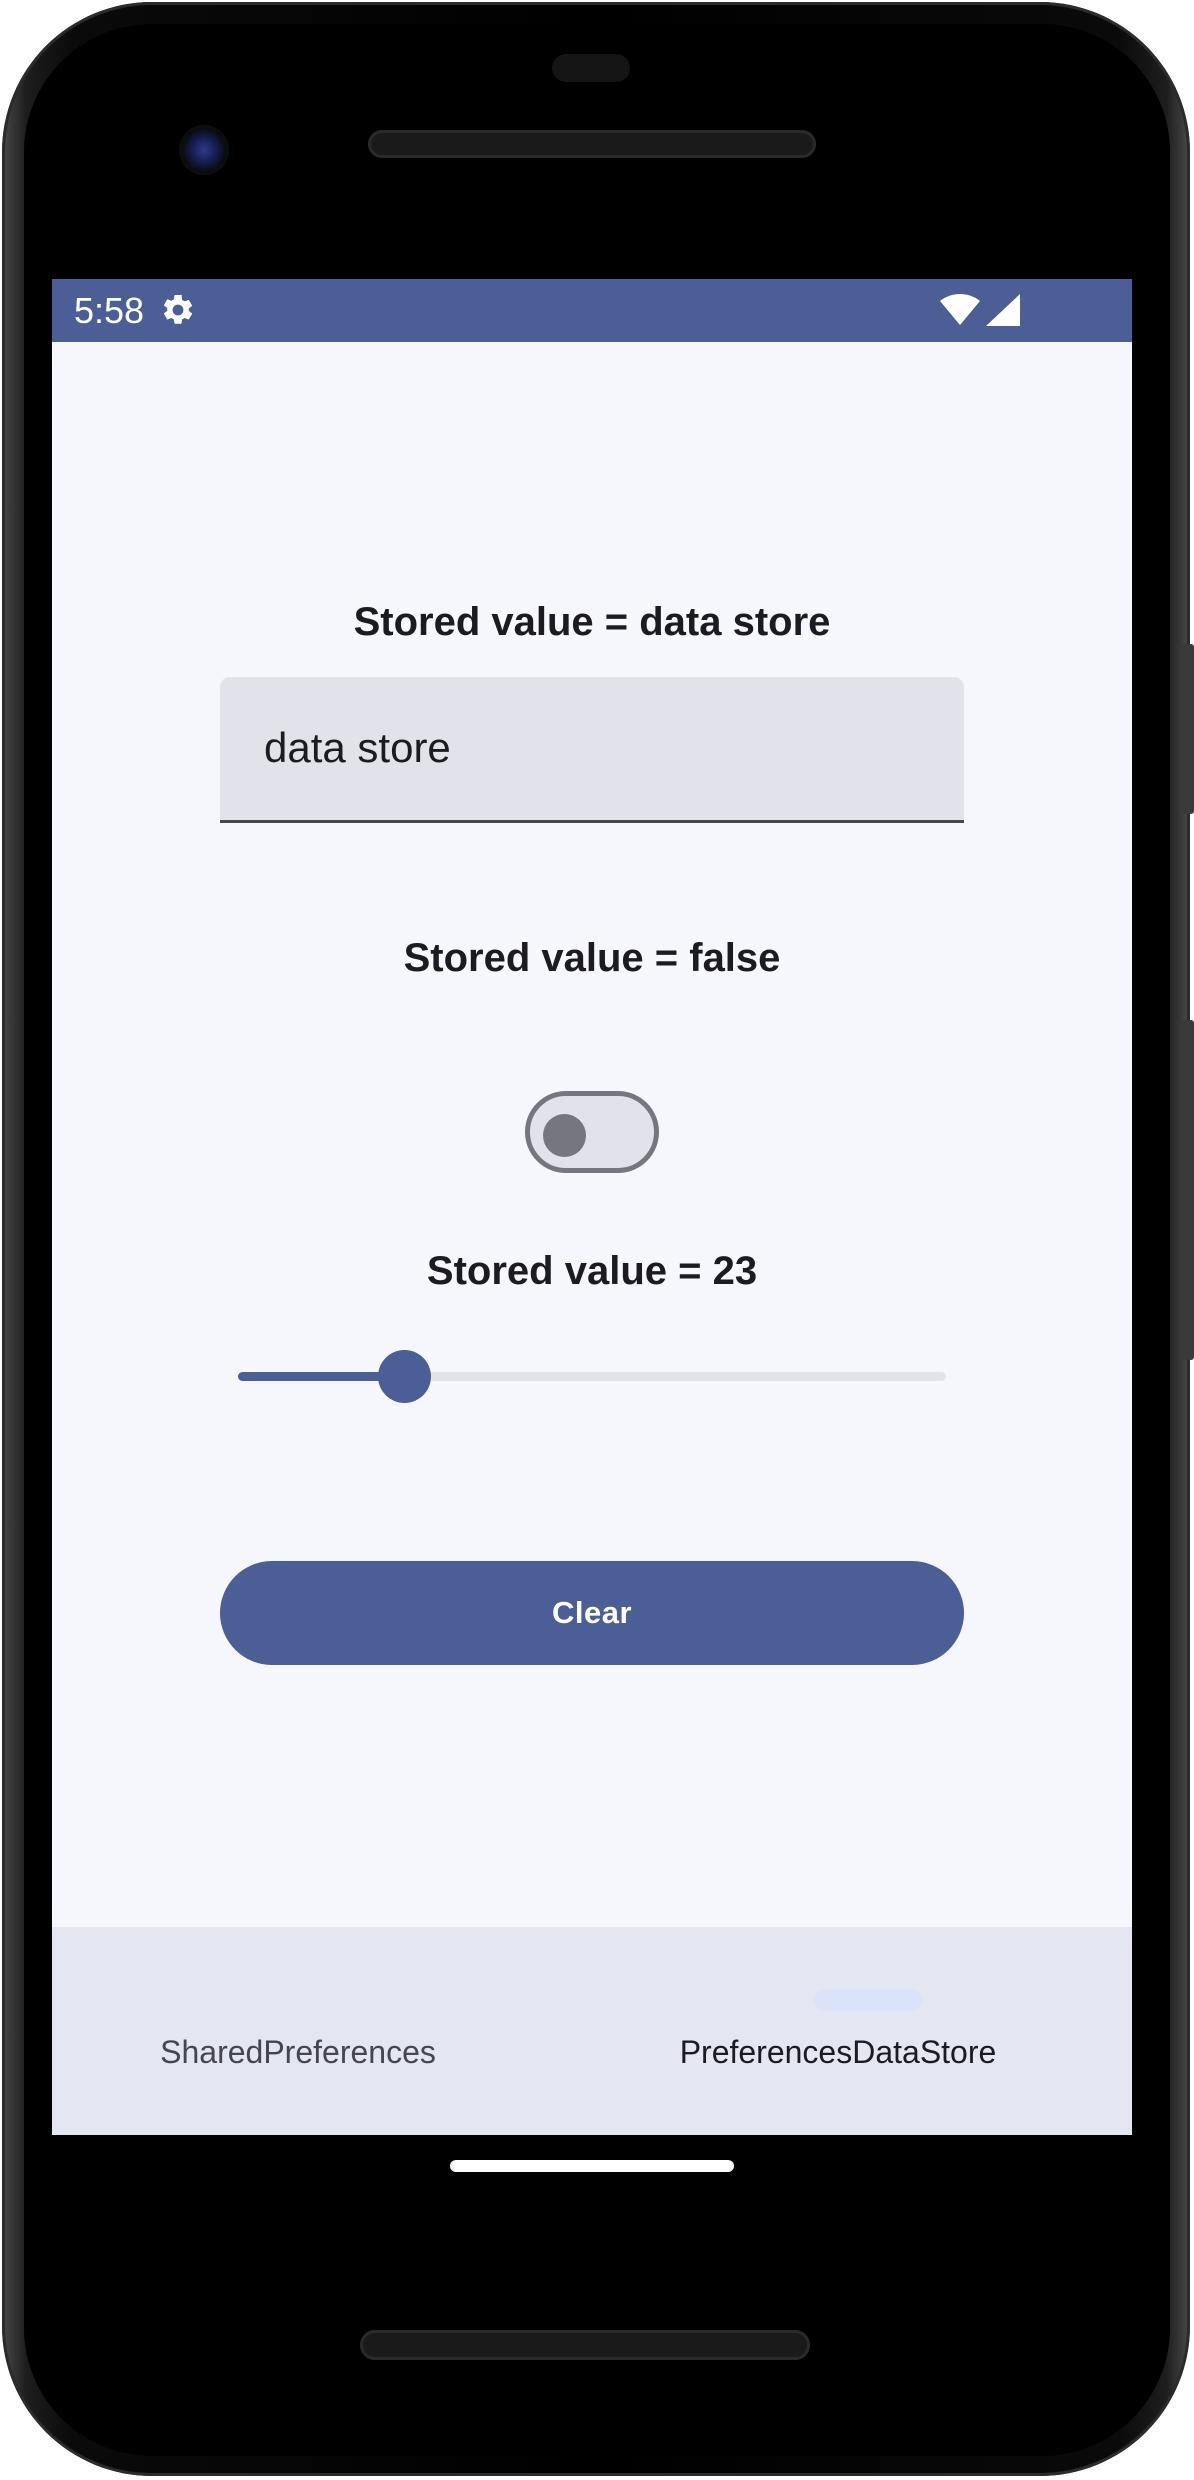 The height and width of the screenshot is (2480, 1194). Describe the element at coordinates (585, 2345) in the screenshot. I see `bottom-speaker-grille` at that location.